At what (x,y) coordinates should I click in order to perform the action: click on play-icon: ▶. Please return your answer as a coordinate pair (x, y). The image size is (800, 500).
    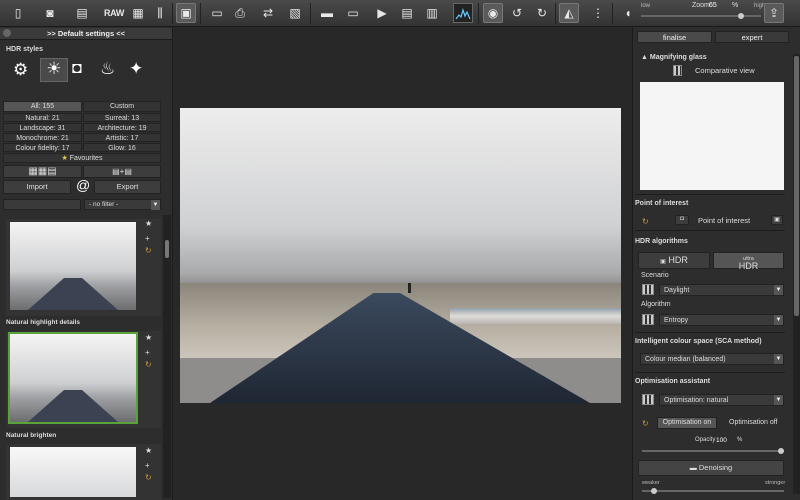
    Looking at the image, I should click on (382, 13).